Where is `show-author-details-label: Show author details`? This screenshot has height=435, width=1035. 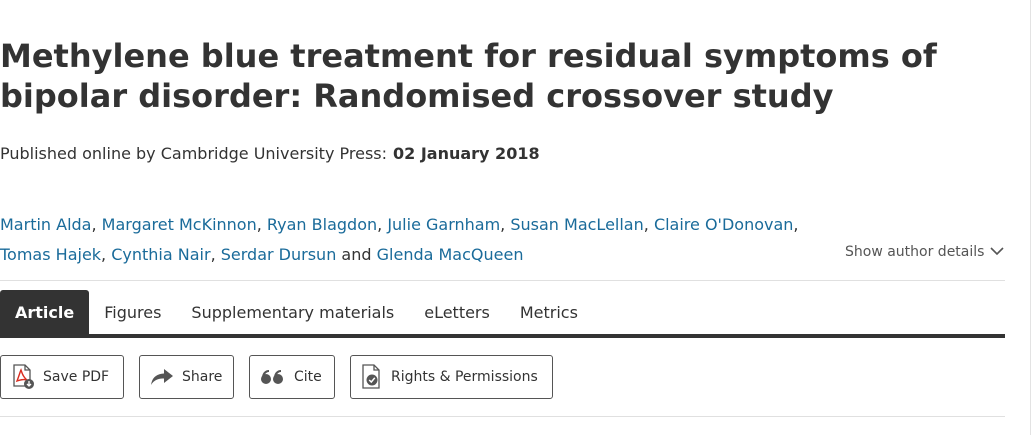
show-author-details-label: Show author details is located at coordinates (915, 252).